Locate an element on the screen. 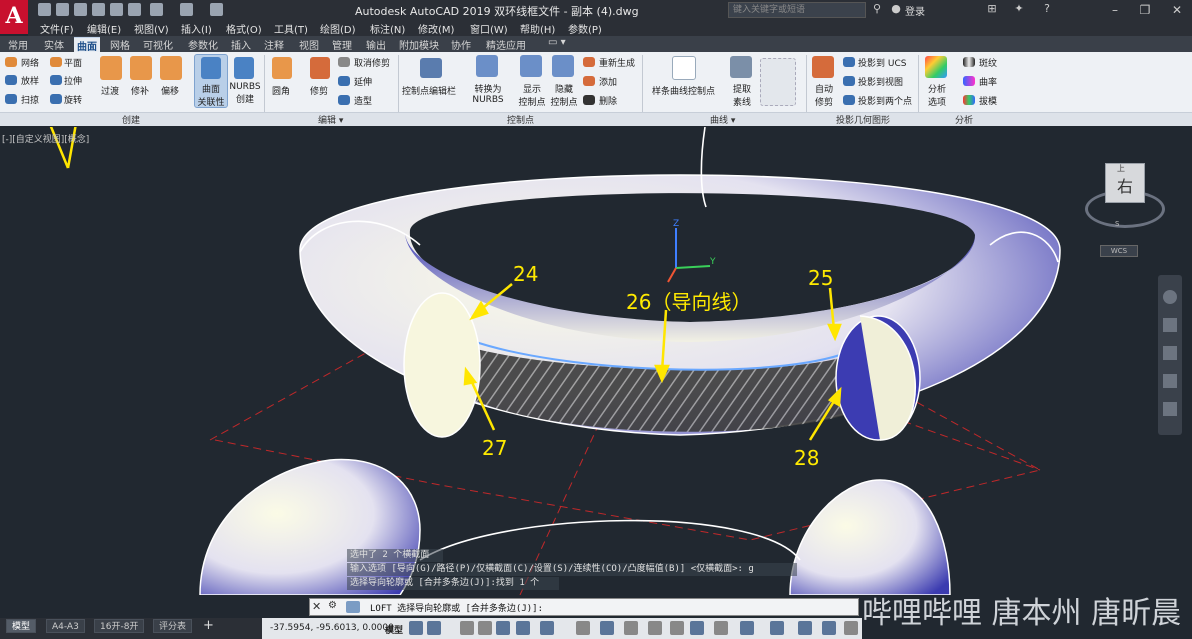 The height and width of the screenshot is (639, 1192). tab-addins: 附加模块 is located at coordinates (419, 44).